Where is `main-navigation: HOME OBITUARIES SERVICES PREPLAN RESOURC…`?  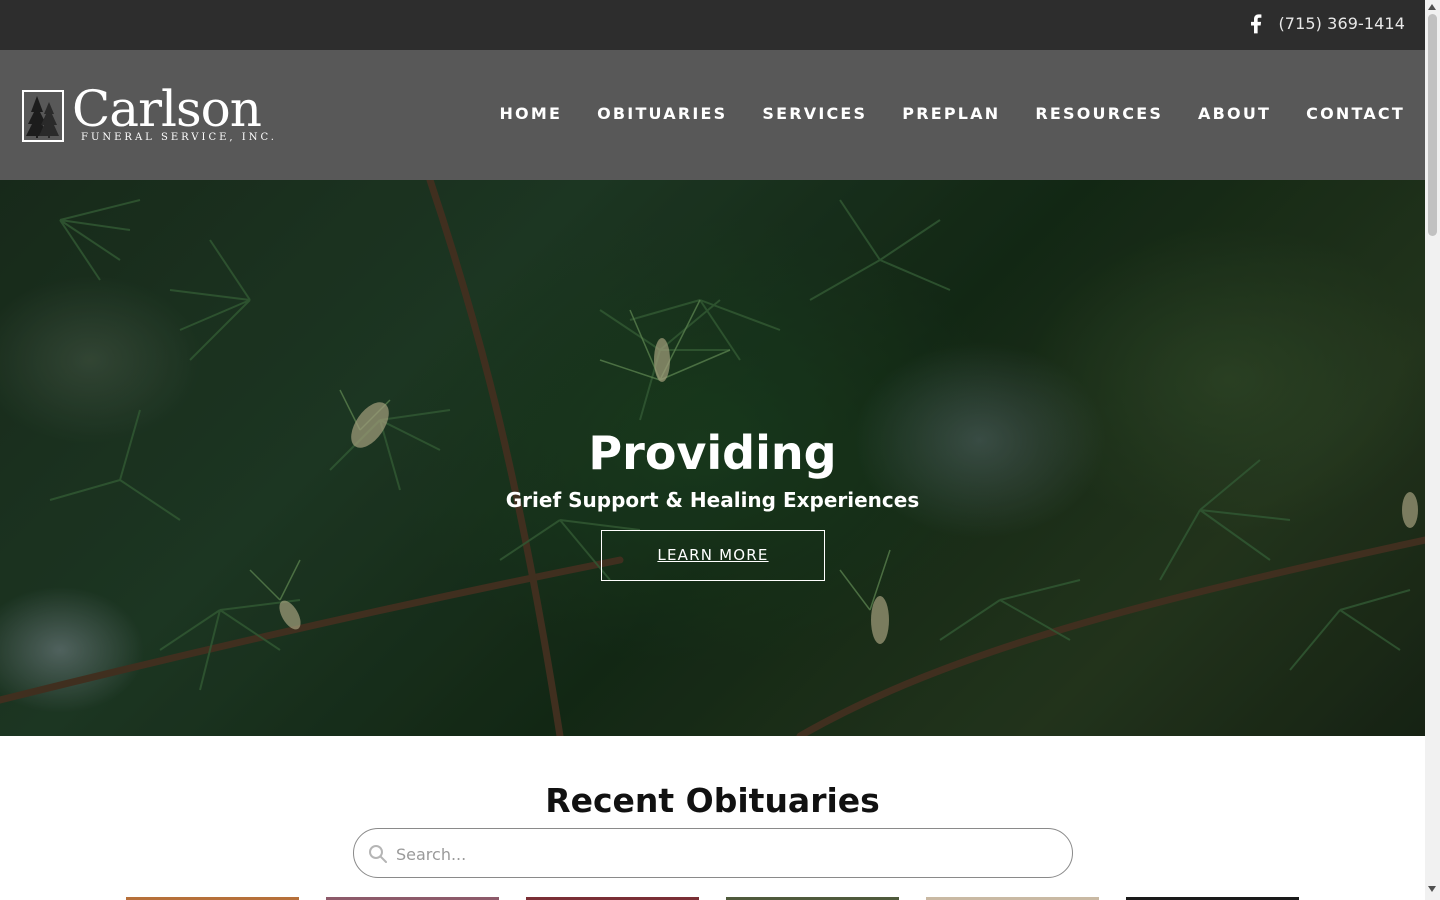
main-navigation: HOME OBITUARIES SERVICES PREPLAN RESOURC… is located at coordinates (952, 114).